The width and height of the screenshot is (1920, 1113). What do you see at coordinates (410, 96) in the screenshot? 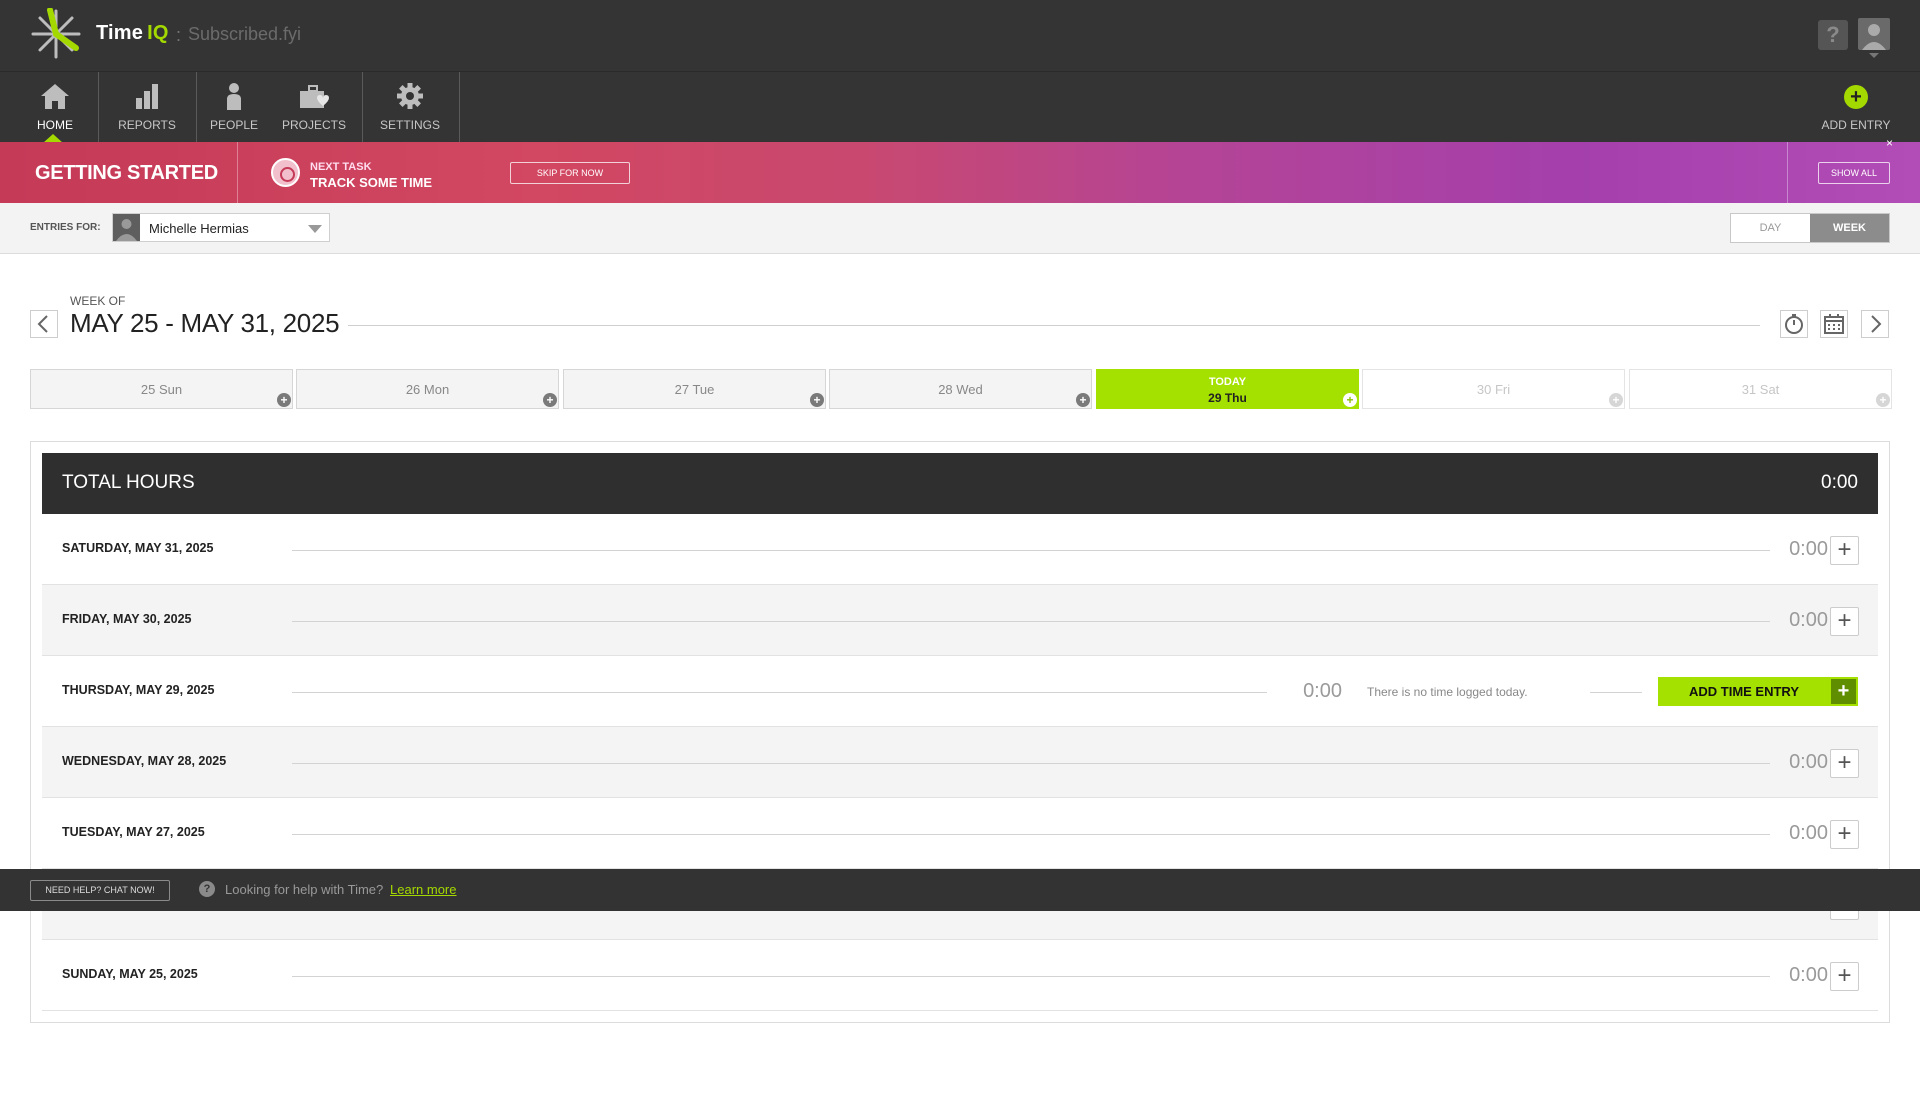
I see `gear-icon` at bounding box center [410, 96].